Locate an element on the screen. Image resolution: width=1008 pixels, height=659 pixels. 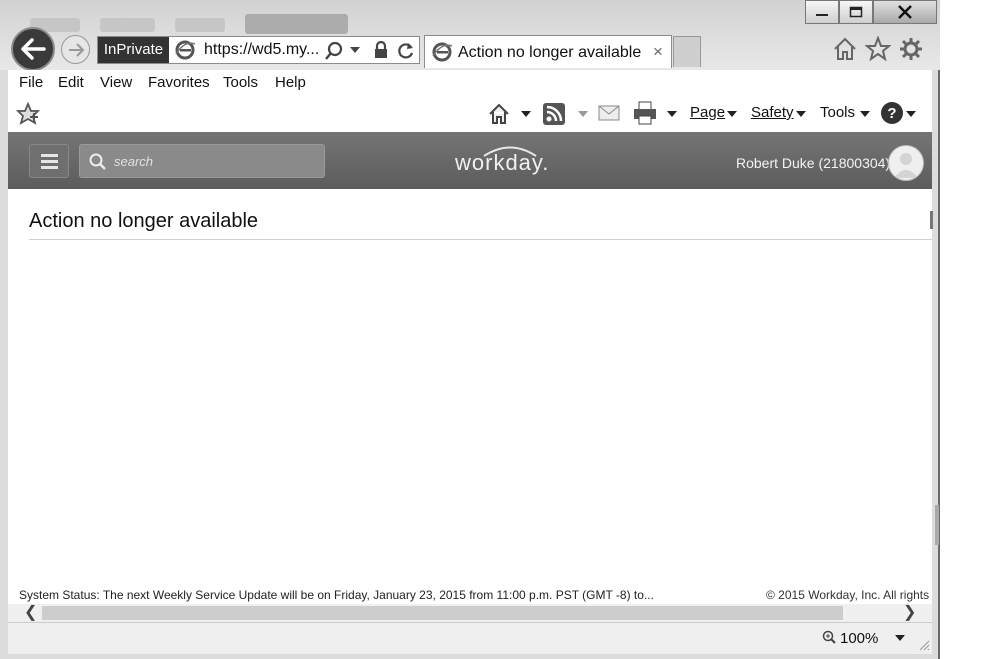
add-favorites-star-icon is located at coordinates (28, 114).